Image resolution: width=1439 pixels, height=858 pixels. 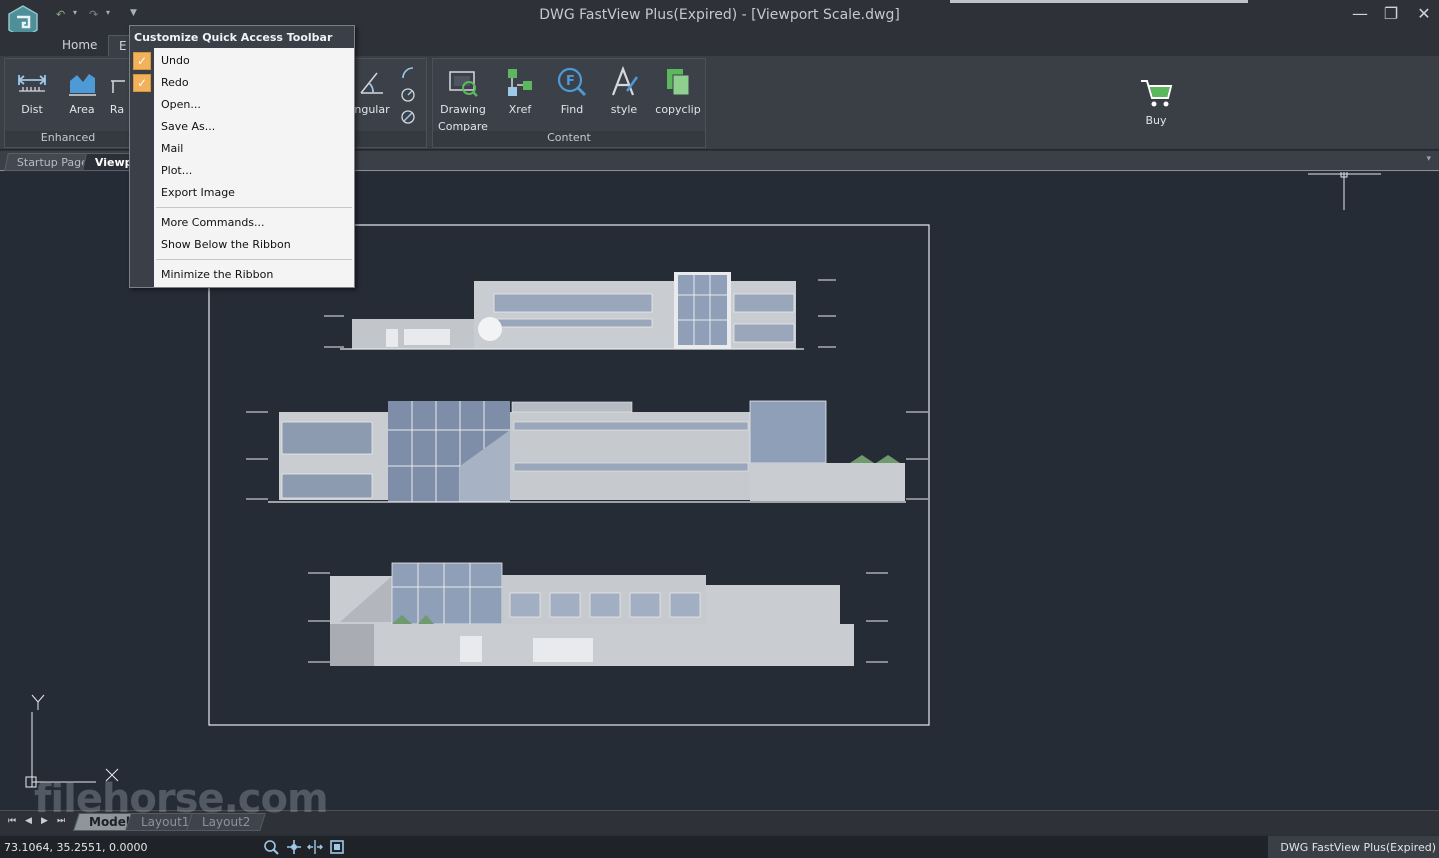 What do you see at coordinates (82, 85) in the screenshot?
I see `area-icon` at bounding box center [82, 85].